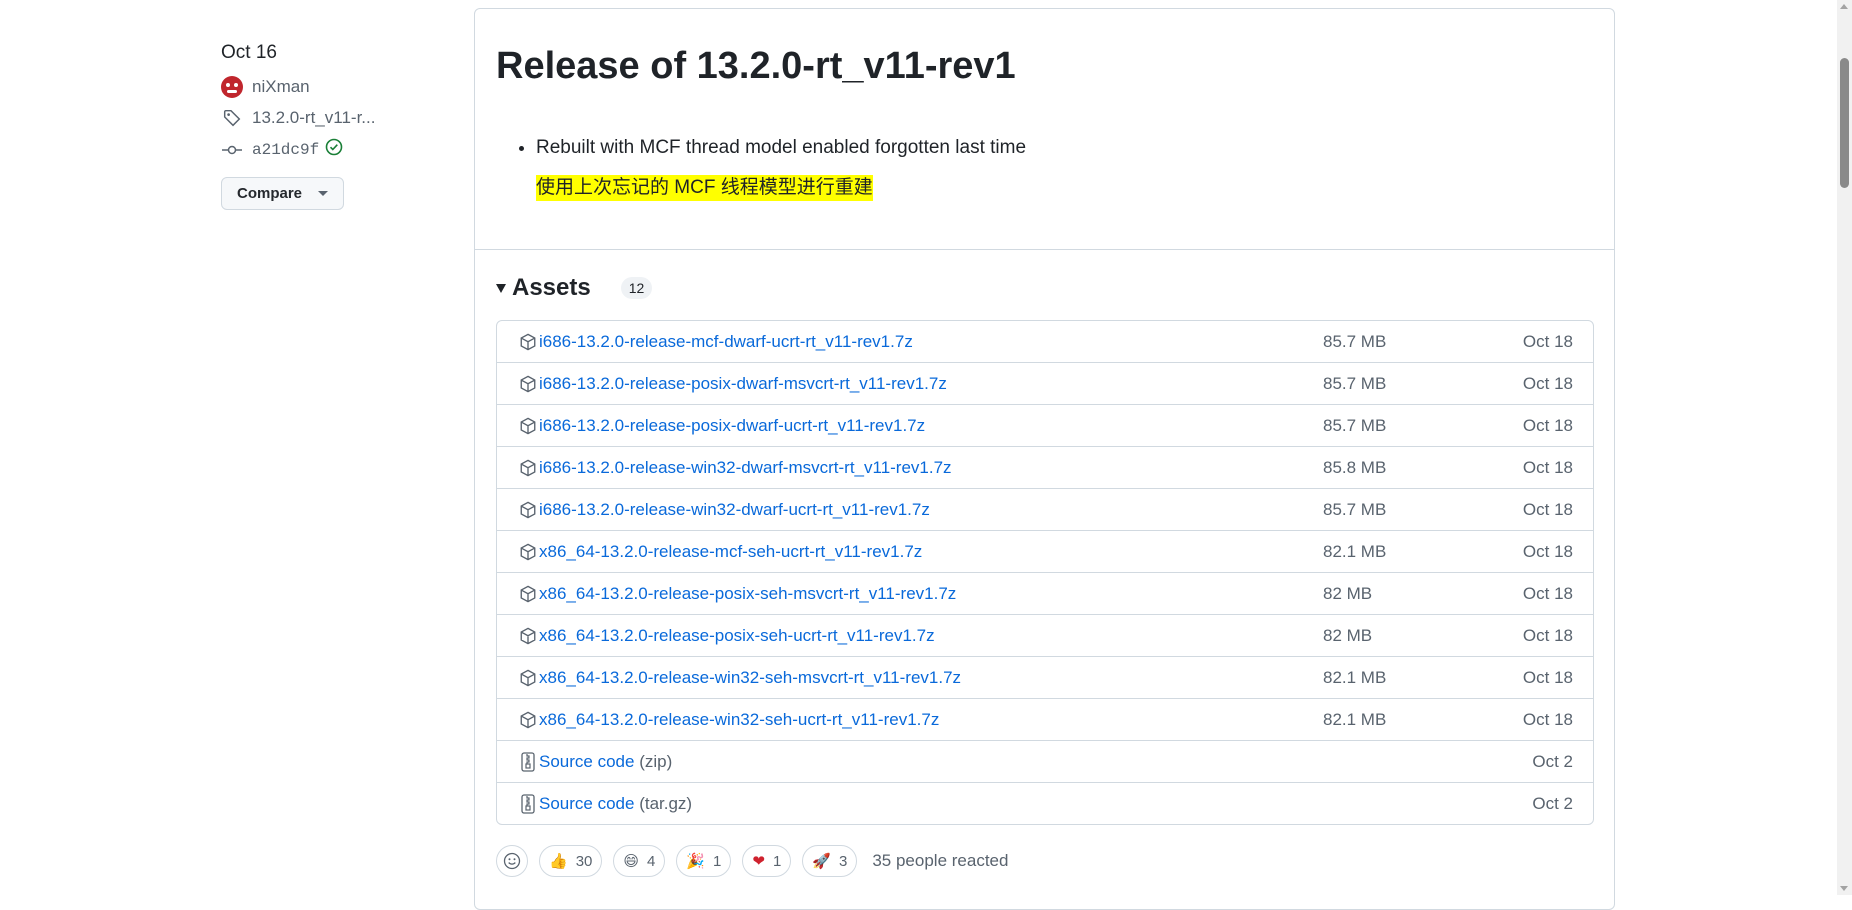  What do you see at coordinates (558, 861) in the screenshot?
I see `thumbs-up-icon: 👍` at bounding box center [558, 861].